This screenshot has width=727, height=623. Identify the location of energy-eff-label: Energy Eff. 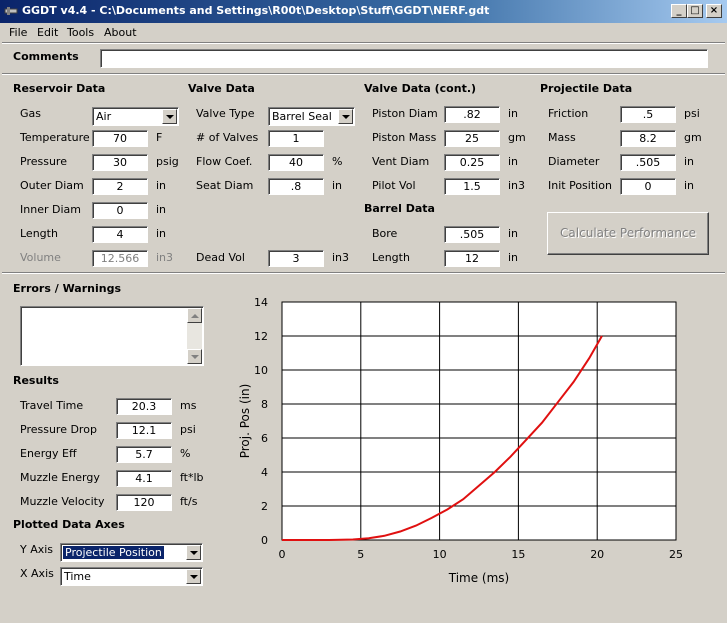
(48, 453).